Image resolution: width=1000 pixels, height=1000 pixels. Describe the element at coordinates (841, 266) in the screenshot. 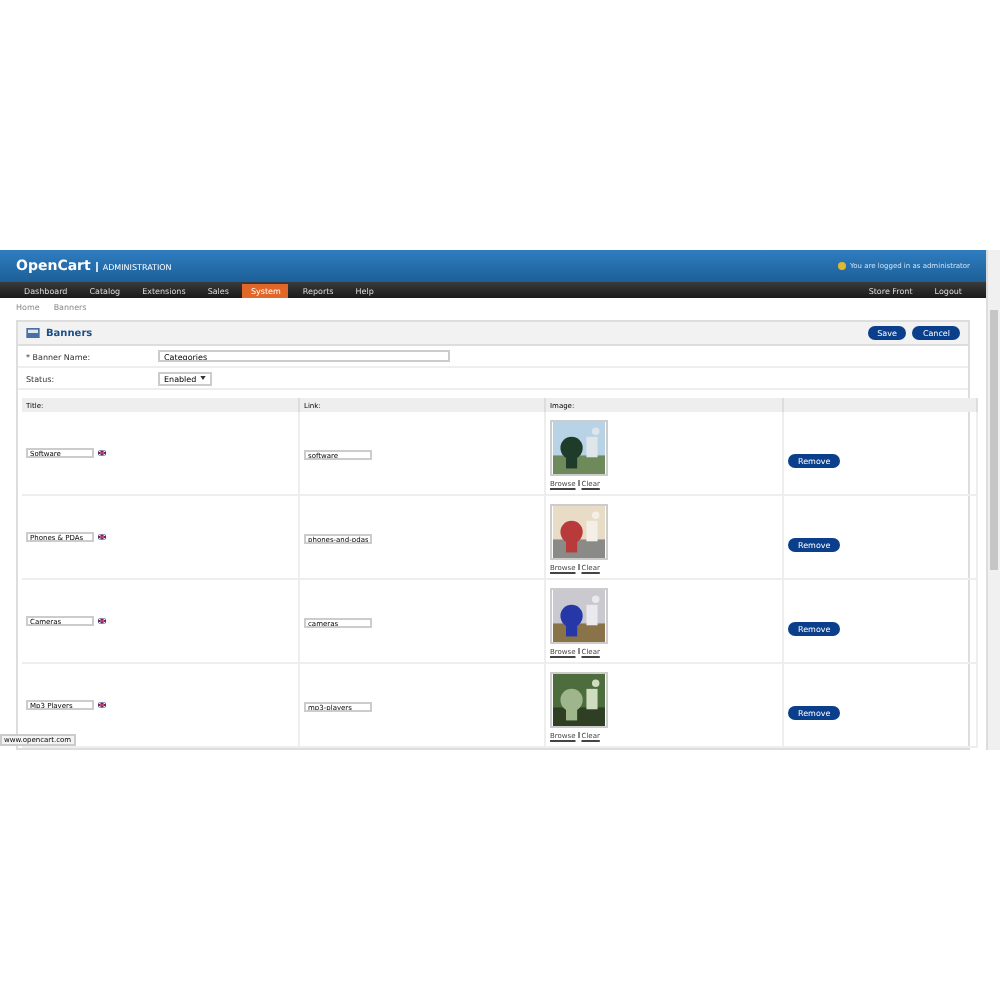

I see `lock-icon` at that location.